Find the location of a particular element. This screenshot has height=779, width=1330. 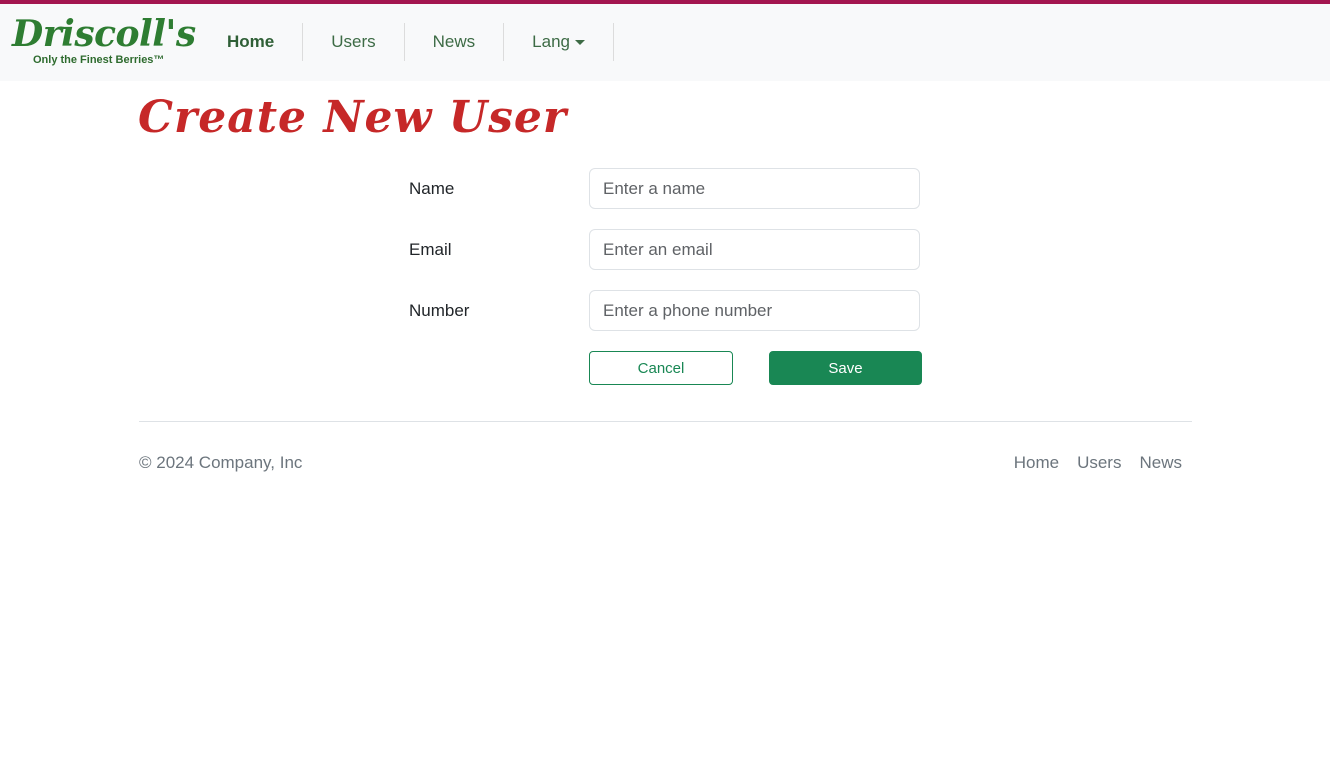

number-input is located at coordinates (754, 310).